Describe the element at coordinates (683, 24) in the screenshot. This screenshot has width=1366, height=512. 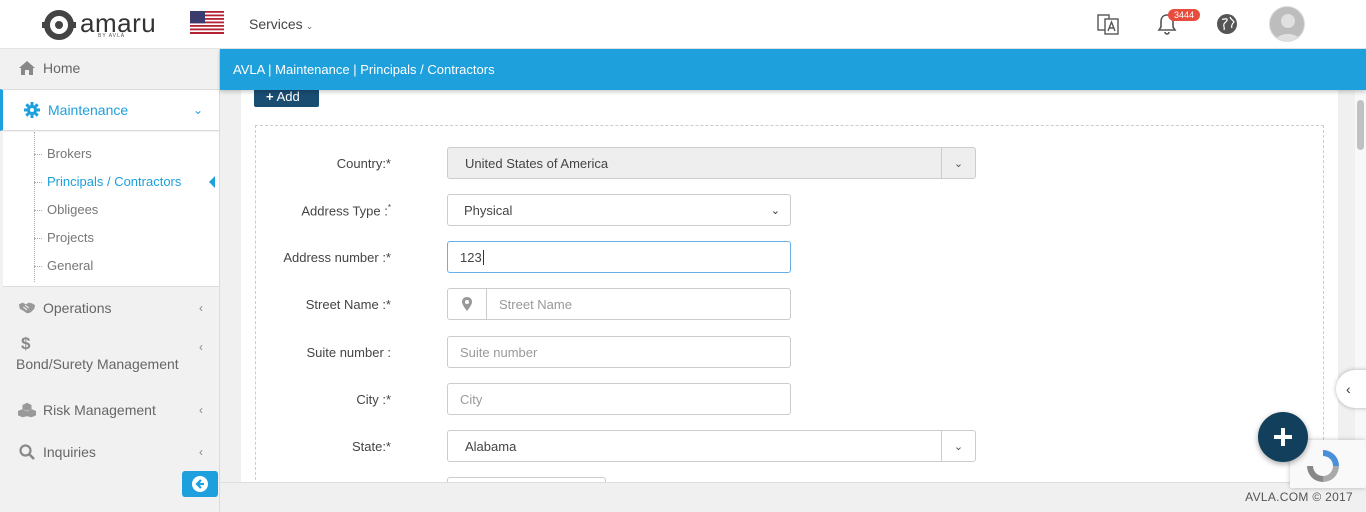
I see `top-header: amaru BY AVLA Services ⌄ 3444` at that location.